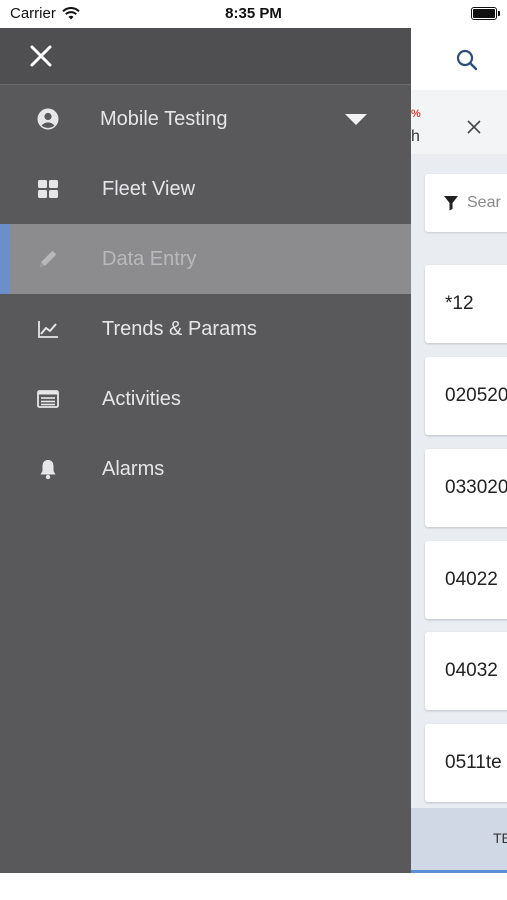  What do you see at coordinates (459, 840) in the screenshot?
I see `tab-bar: TE` at bounding box center [459, 840].